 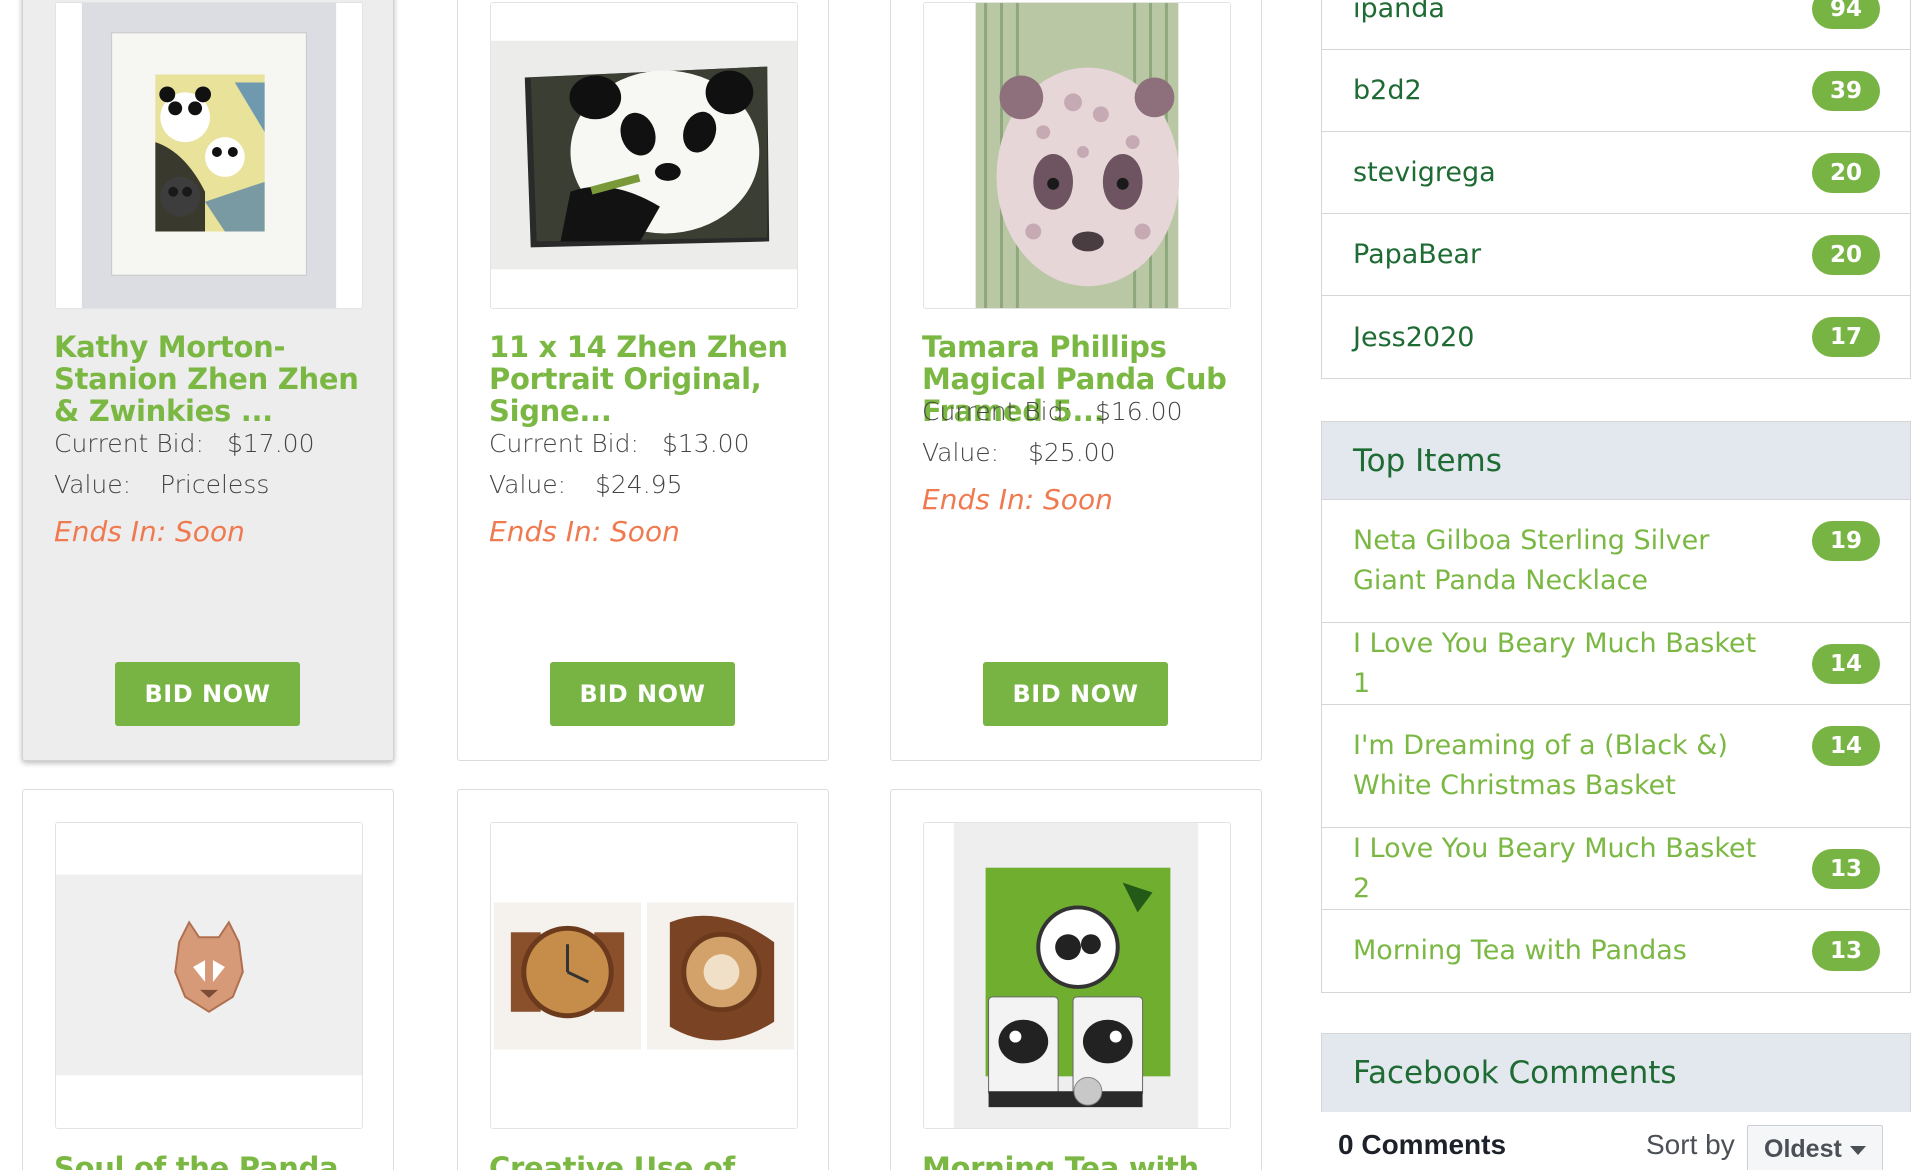 I want to click on bid-count-badge: 17, so click(x=1846, y=337).